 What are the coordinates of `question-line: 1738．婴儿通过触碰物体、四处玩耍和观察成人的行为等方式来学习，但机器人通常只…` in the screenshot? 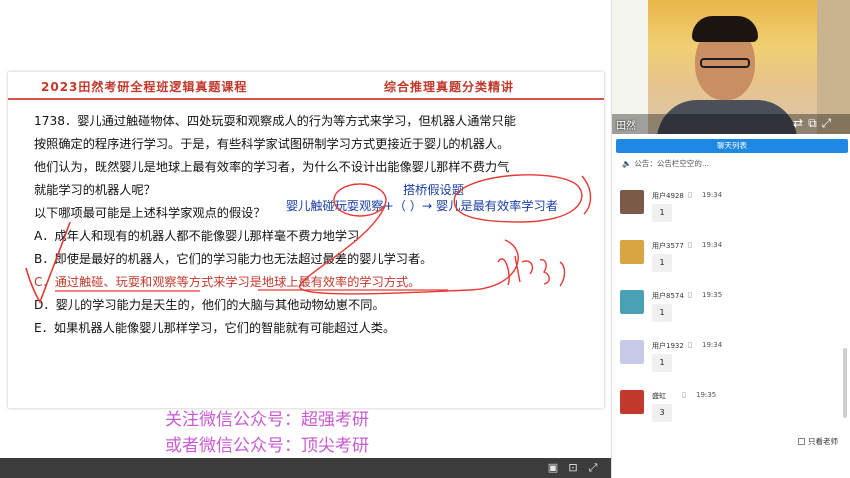 It's located at (275, 121).